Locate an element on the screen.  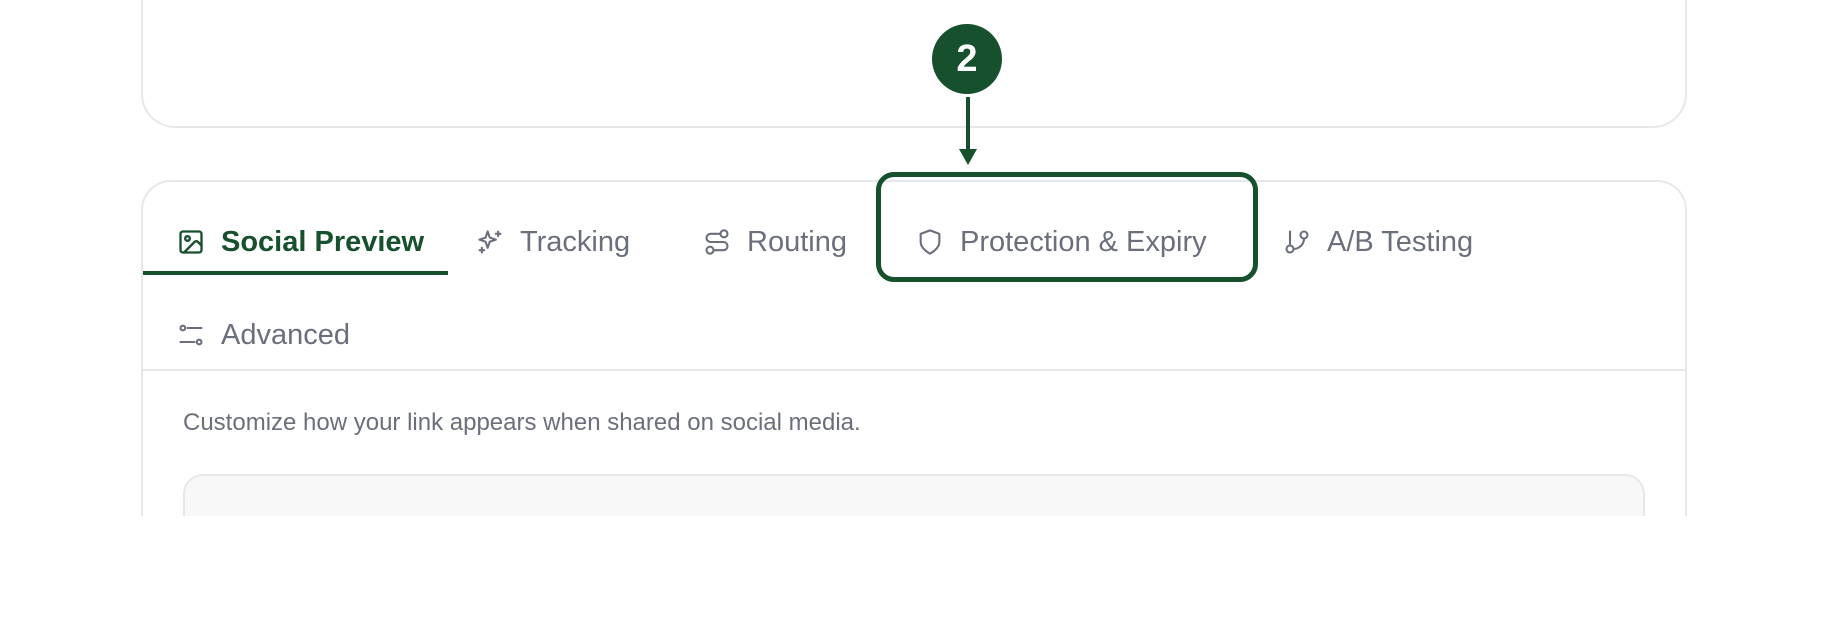
tab-ab-testing: A/B Testing is located at coordinates (1378, 242).